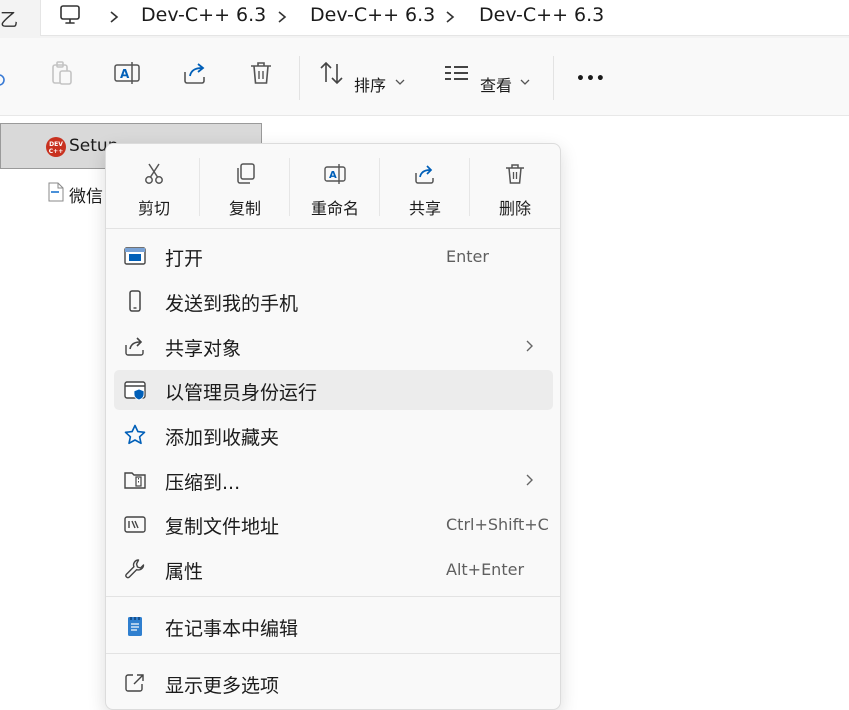 The image size is (849, 710). What do you see at coordinates (424, 208) in the screenshot?
I see `share-label: 共享` at bounding box center [424, 208].